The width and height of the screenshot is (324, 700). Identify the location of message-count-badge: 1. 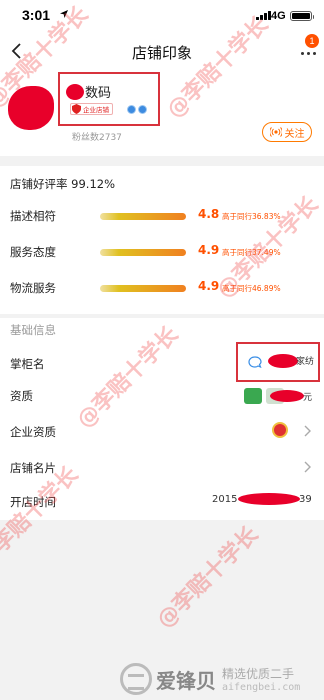
(312, 41).